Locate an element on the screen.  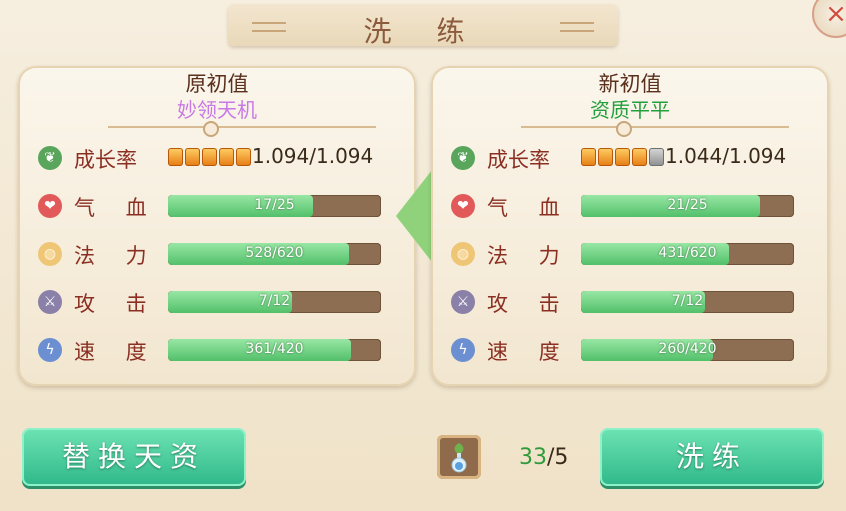
stat-row-spd: ϟ 速 度 361/420 is located at coordinates (223, 351).